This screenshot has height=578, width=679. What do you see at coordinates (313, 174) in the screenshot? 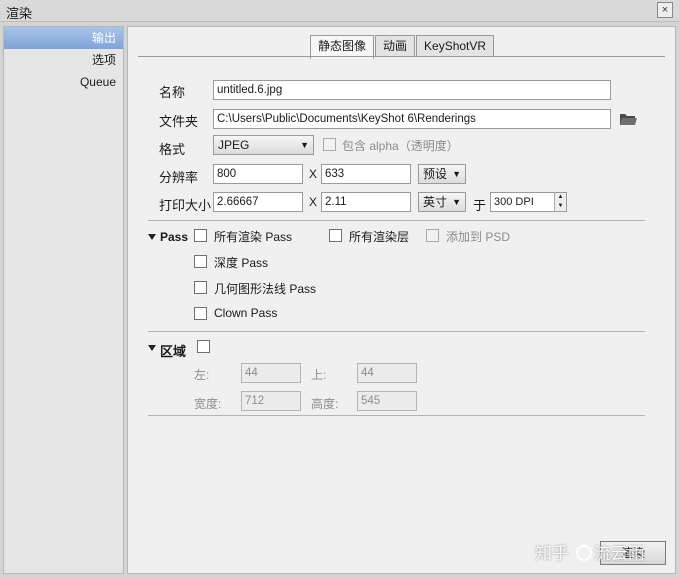
I see `resolution-x-label: X` at bounding box center [313, 174].